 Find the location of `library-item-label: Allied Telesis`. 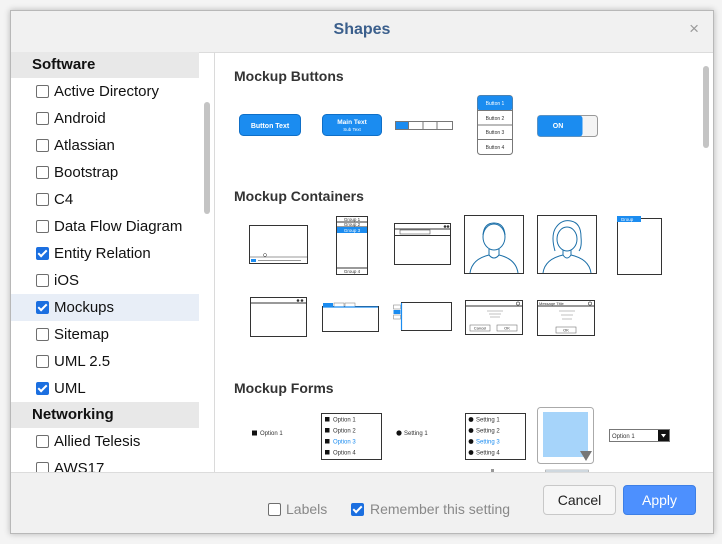

library-item-label: Allied Telesis is located at coordinates (97, 441).